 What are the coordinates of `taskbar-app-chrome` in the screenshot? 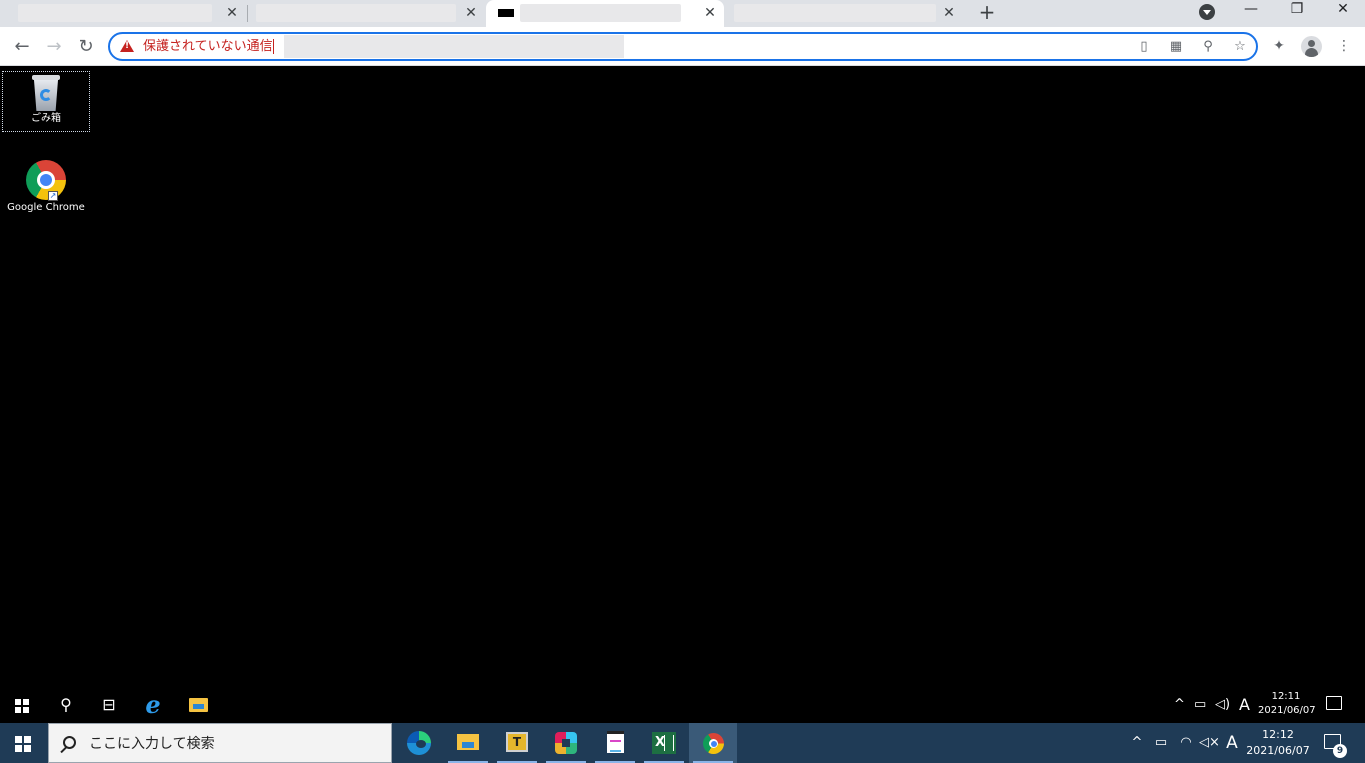 It's located at (713, 743).